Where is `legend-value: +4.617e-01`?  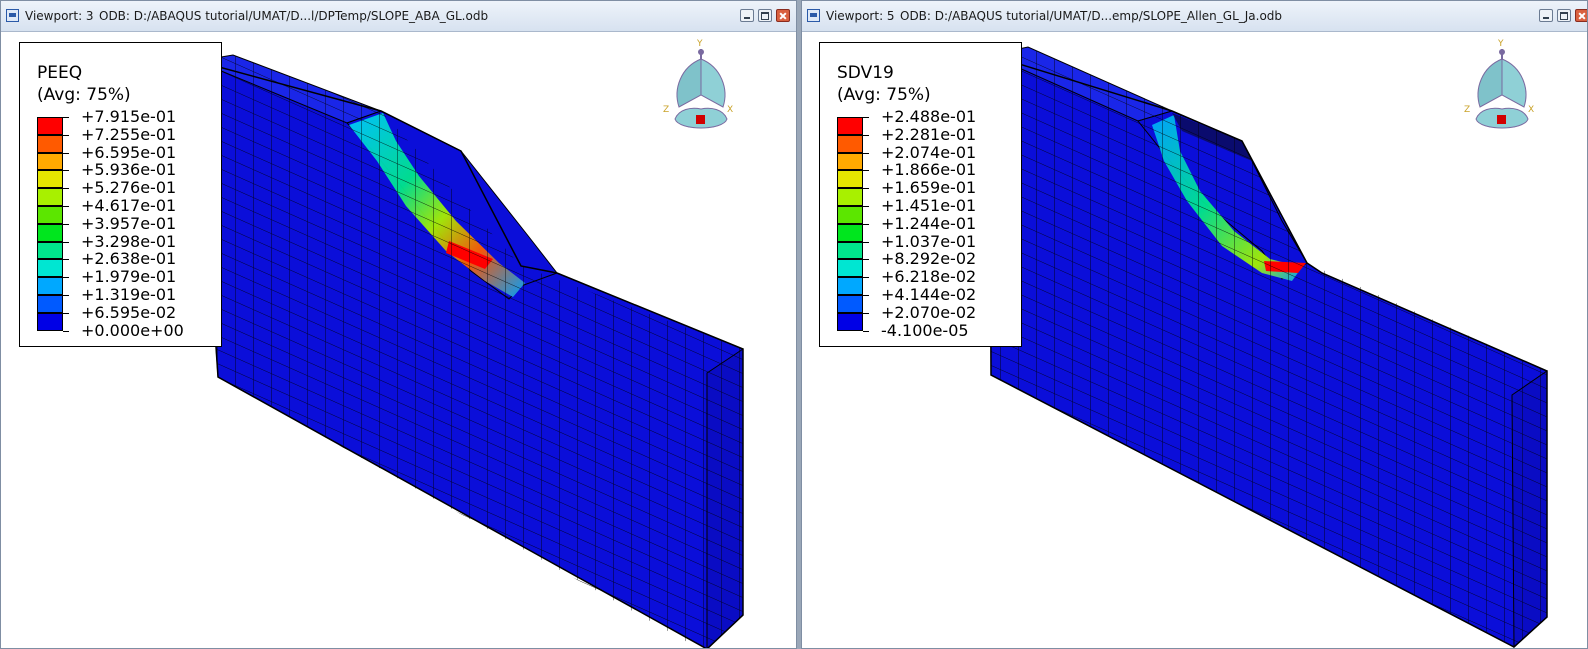 legend-value: +4.617e-01 is located at coordinates (129, 205).